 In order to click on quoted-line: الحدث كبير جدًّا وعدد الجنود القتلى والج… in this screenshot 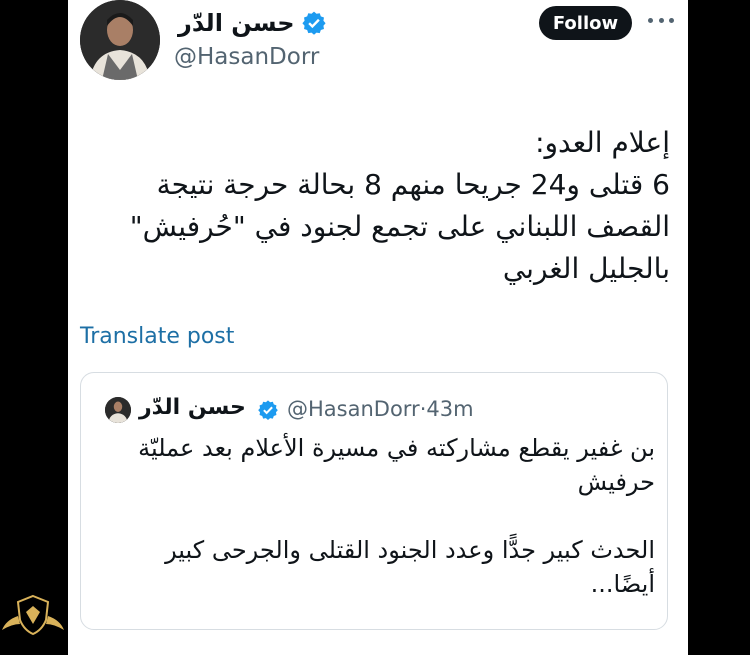, I will do `click(410, 550)`.